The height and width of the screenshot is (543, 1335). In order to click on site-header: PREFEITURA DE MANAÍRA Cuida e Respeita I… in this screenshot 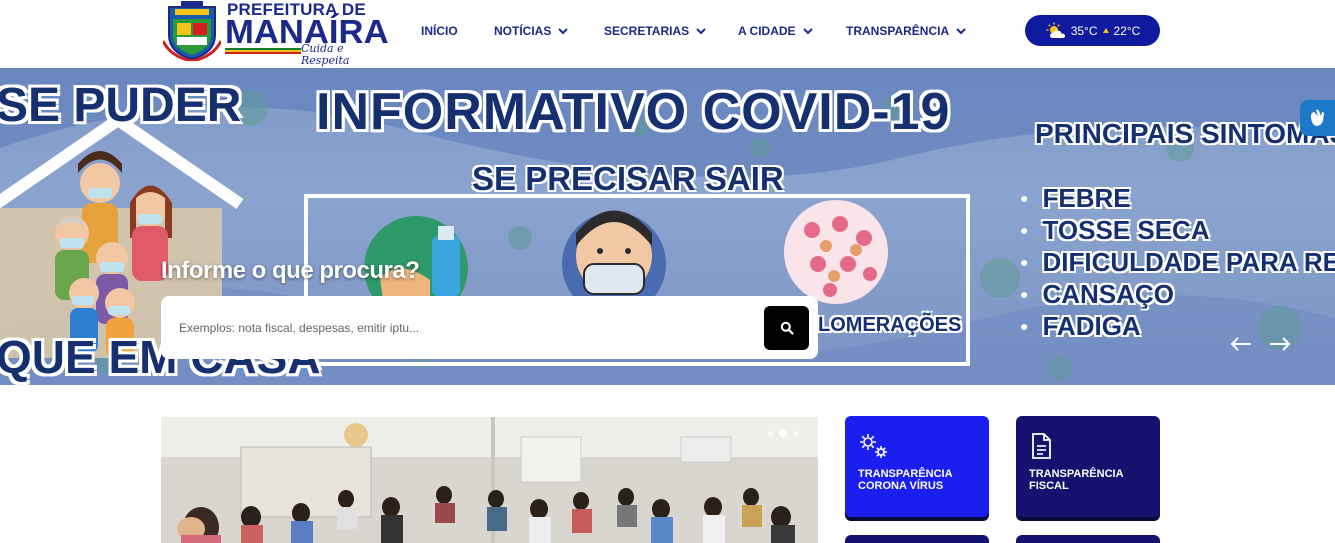, I will do `click(667, 34)`.